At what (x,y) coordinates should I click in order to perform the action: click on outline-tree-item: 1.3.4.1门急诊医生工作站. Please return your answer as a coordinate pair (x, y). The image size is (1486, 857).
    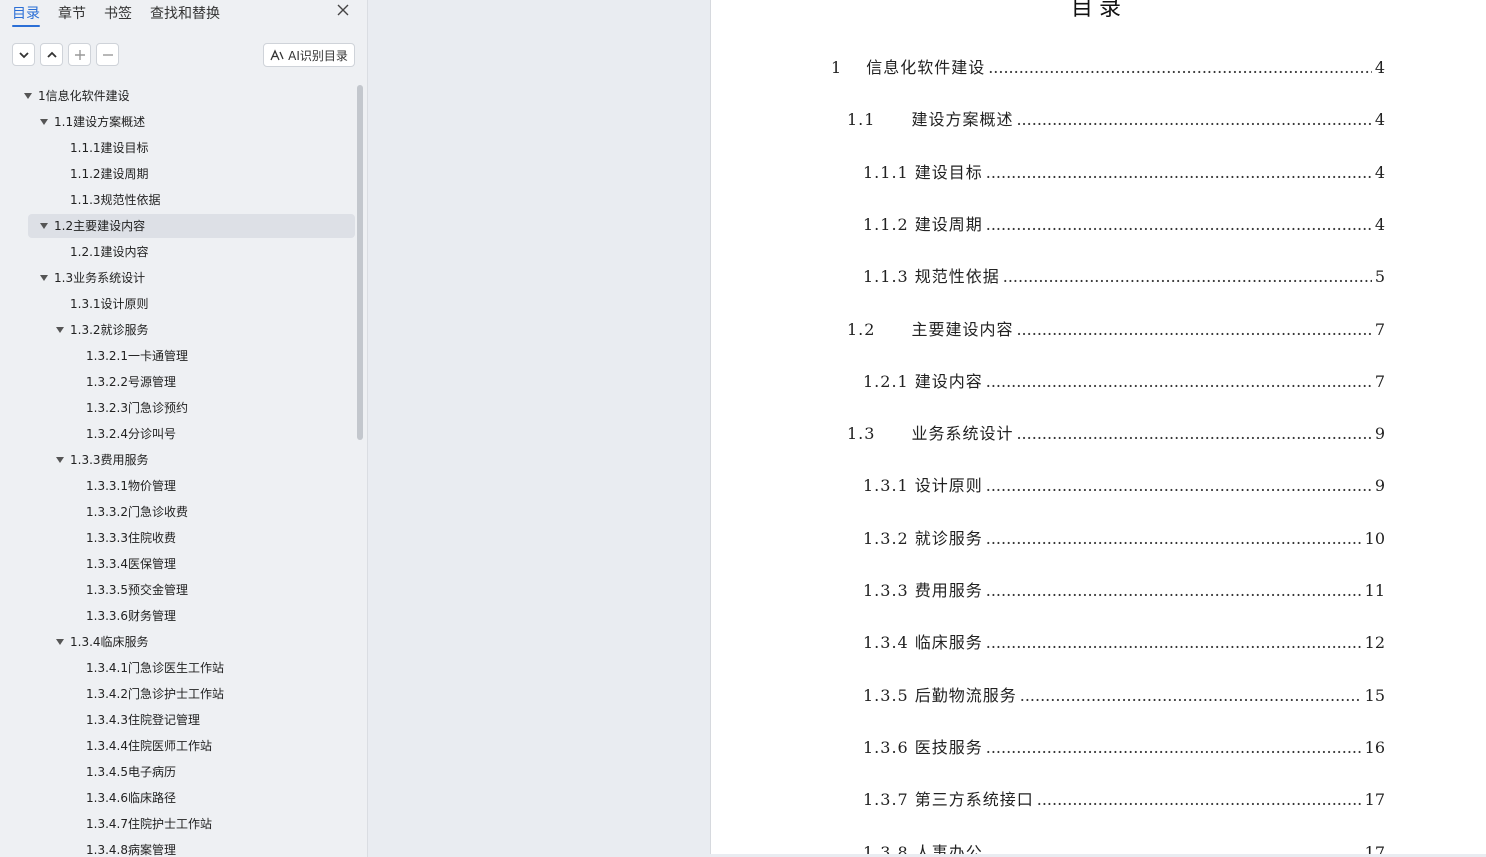
    Looking at the image, I should click on (175, 668).